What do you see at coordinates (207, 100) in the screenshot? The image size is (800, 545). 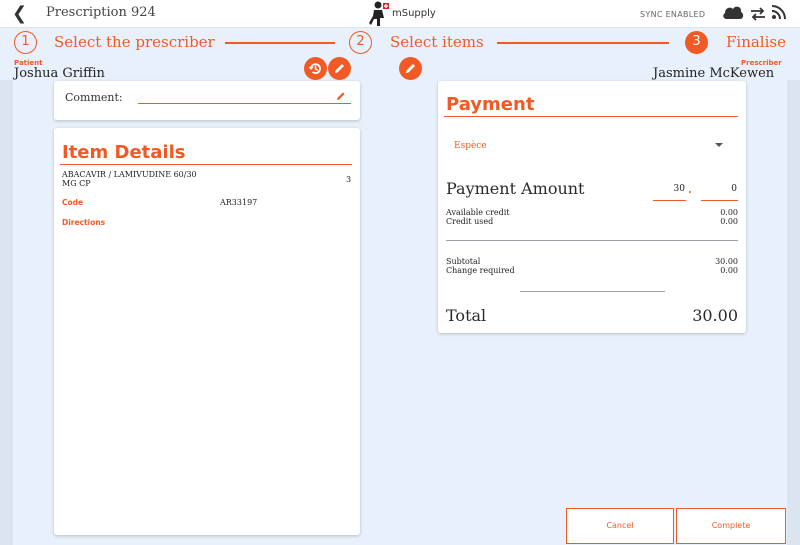 I see `comment-card: Comment:` at bounding box center [207, 100].